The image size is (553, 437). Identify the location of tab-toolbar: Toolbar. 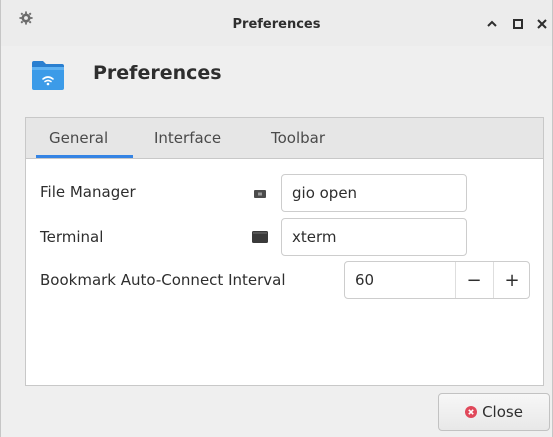
(298, 138).